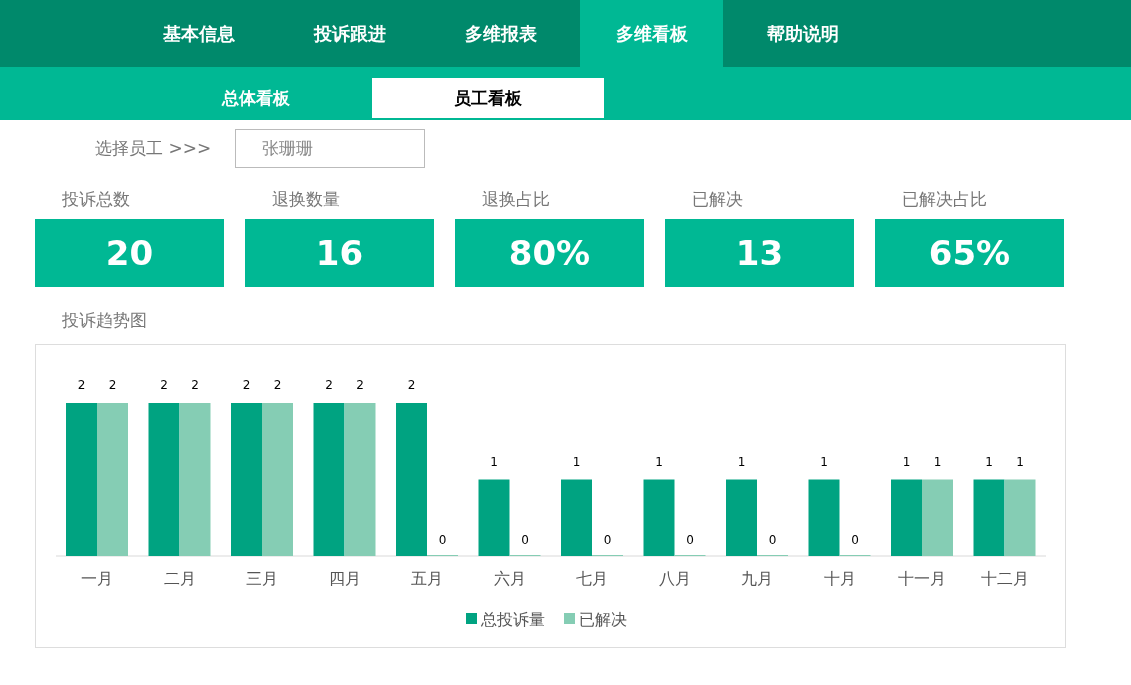  I want to click on month-label: 六月, so click(509, 578).